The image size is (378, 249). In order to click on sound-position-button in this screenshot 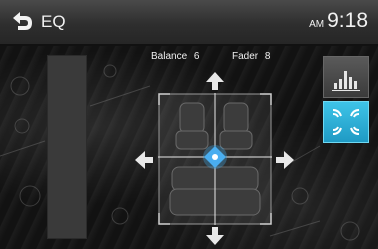, I will do `click(346, 122)`.